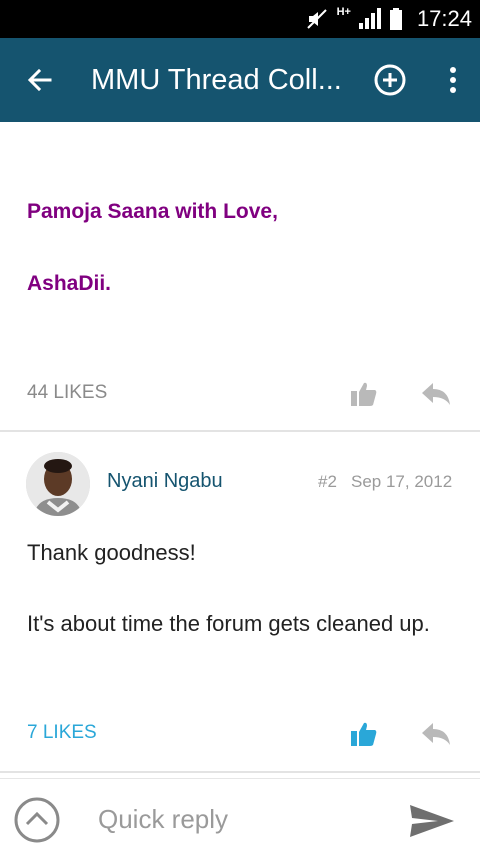  I want to click on avatar, so click(58, 484).